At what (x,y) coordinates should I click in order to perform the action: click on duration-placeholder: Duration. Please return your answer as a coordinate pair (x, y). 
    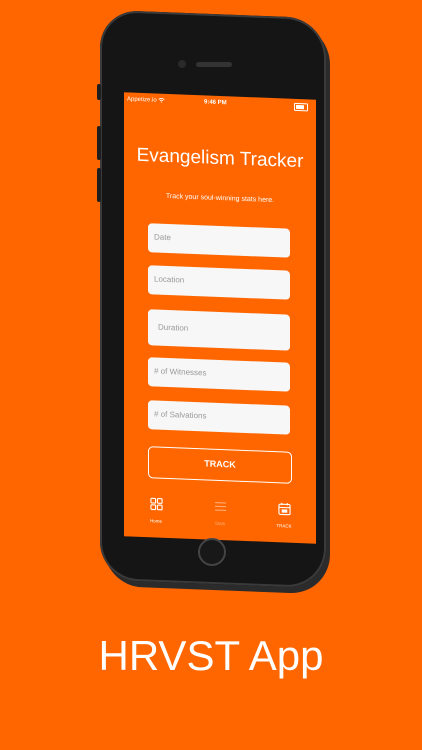
    Looking at the image, I should click on (173, 327).